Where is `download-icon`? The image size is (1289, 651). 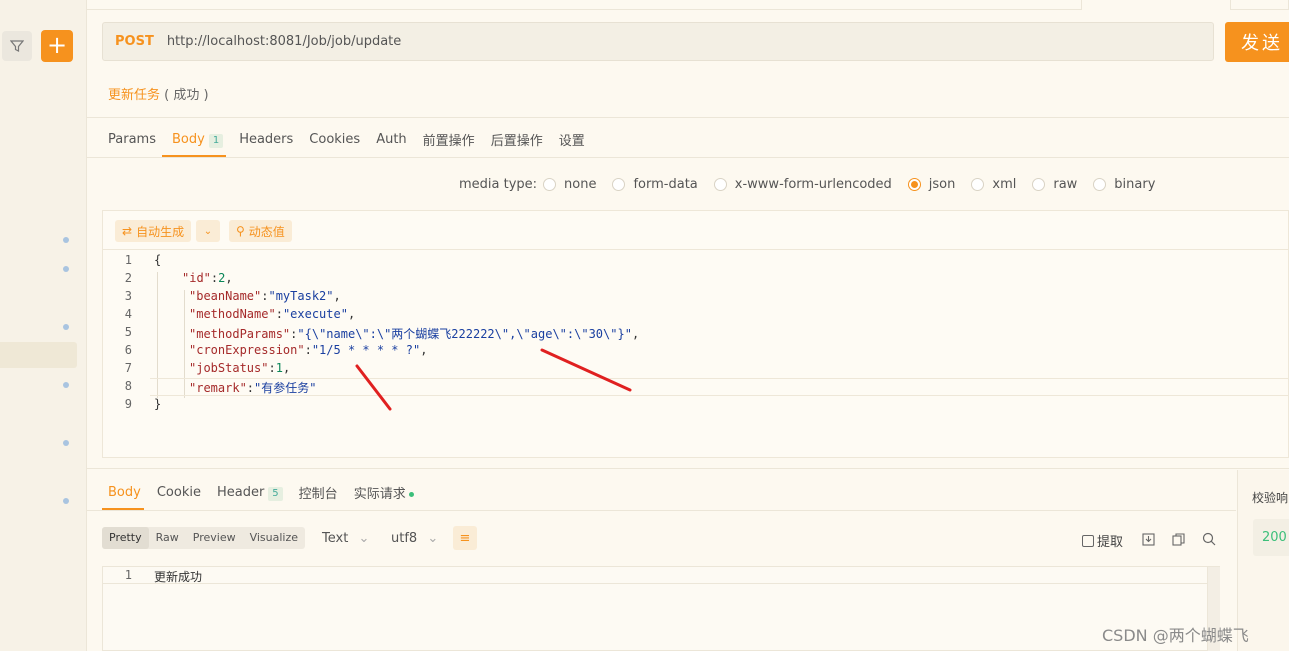 download-icon is located at coordinates (1148, 539).